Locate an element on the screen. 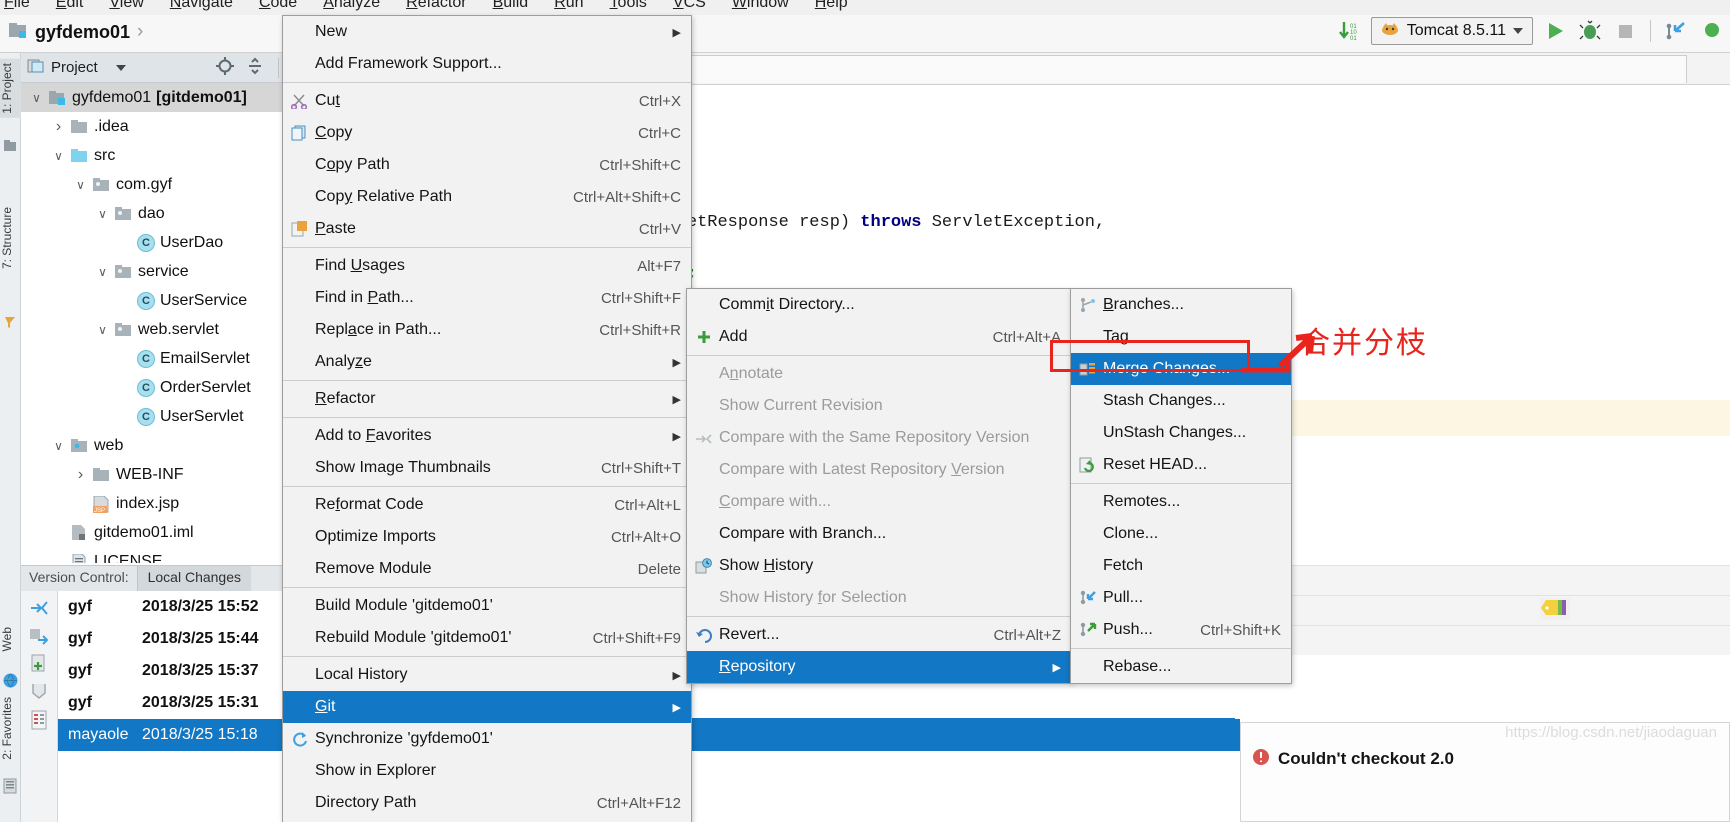 The image size is (1730, 822). menu-item-revert: Revert... Ctrl+Alt+Z is located at coordinates (879, 635).